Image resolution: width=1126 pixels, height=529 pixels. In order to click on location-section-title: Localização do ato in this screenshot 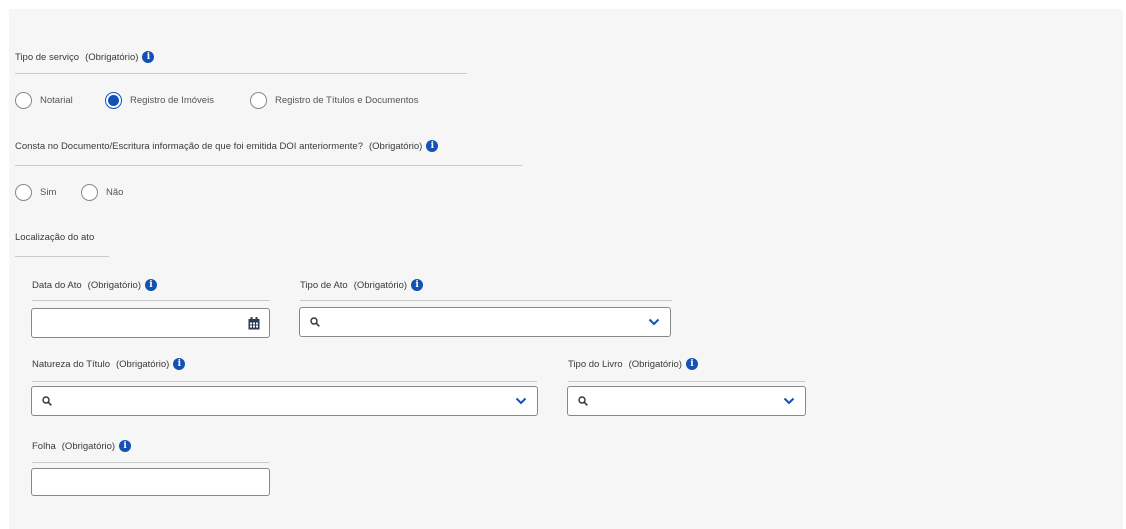, I will do `click(54, 237)`.